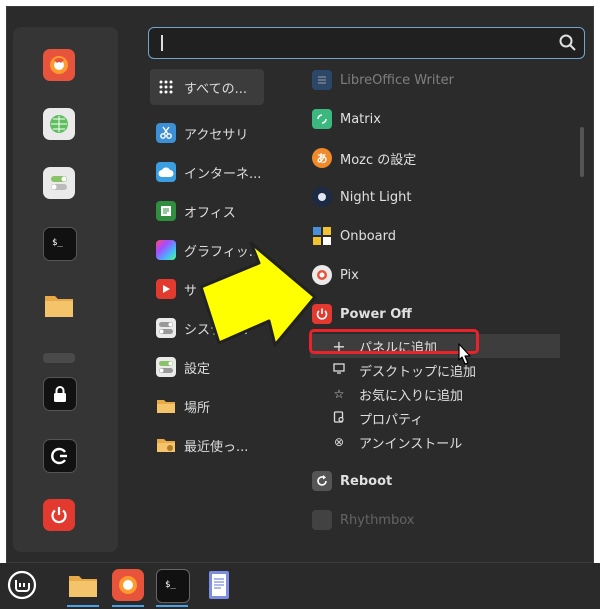  What do you see at coordinates (464, 354) in the screenshot?
I see `mouse-cursor-icon` at bounding box center [464, 354].